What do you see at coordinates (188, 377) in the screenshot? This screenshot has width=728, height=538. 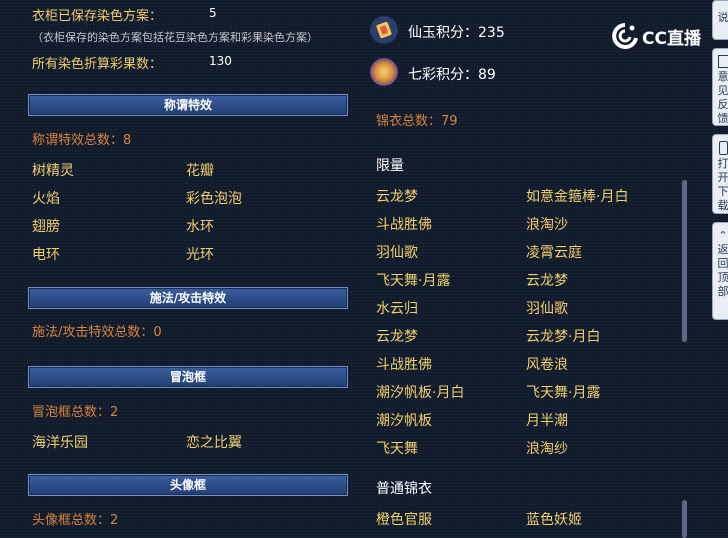 I see `section-title-bar: 冒泡框` at bounding box center [188, 377].